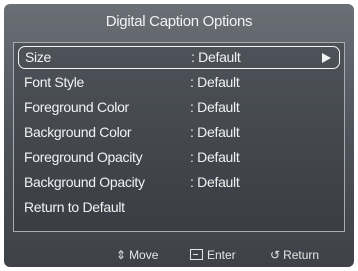 This screenshot has width=358, height=271. Describe the element at coordinates (275, 255) in the screenshot. I see `return-icon: ↺` at that location.